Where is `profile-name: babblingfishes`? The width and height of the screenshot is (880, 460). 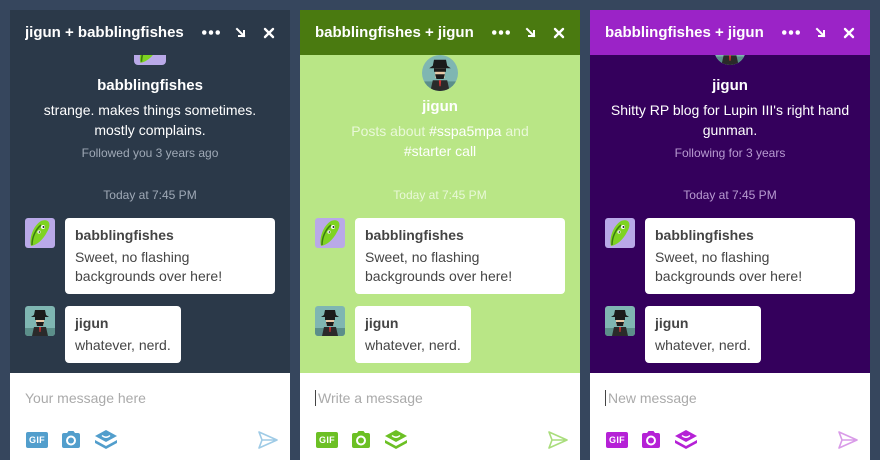 profile-name: babblingfishes is located at coordinates (150, 85).